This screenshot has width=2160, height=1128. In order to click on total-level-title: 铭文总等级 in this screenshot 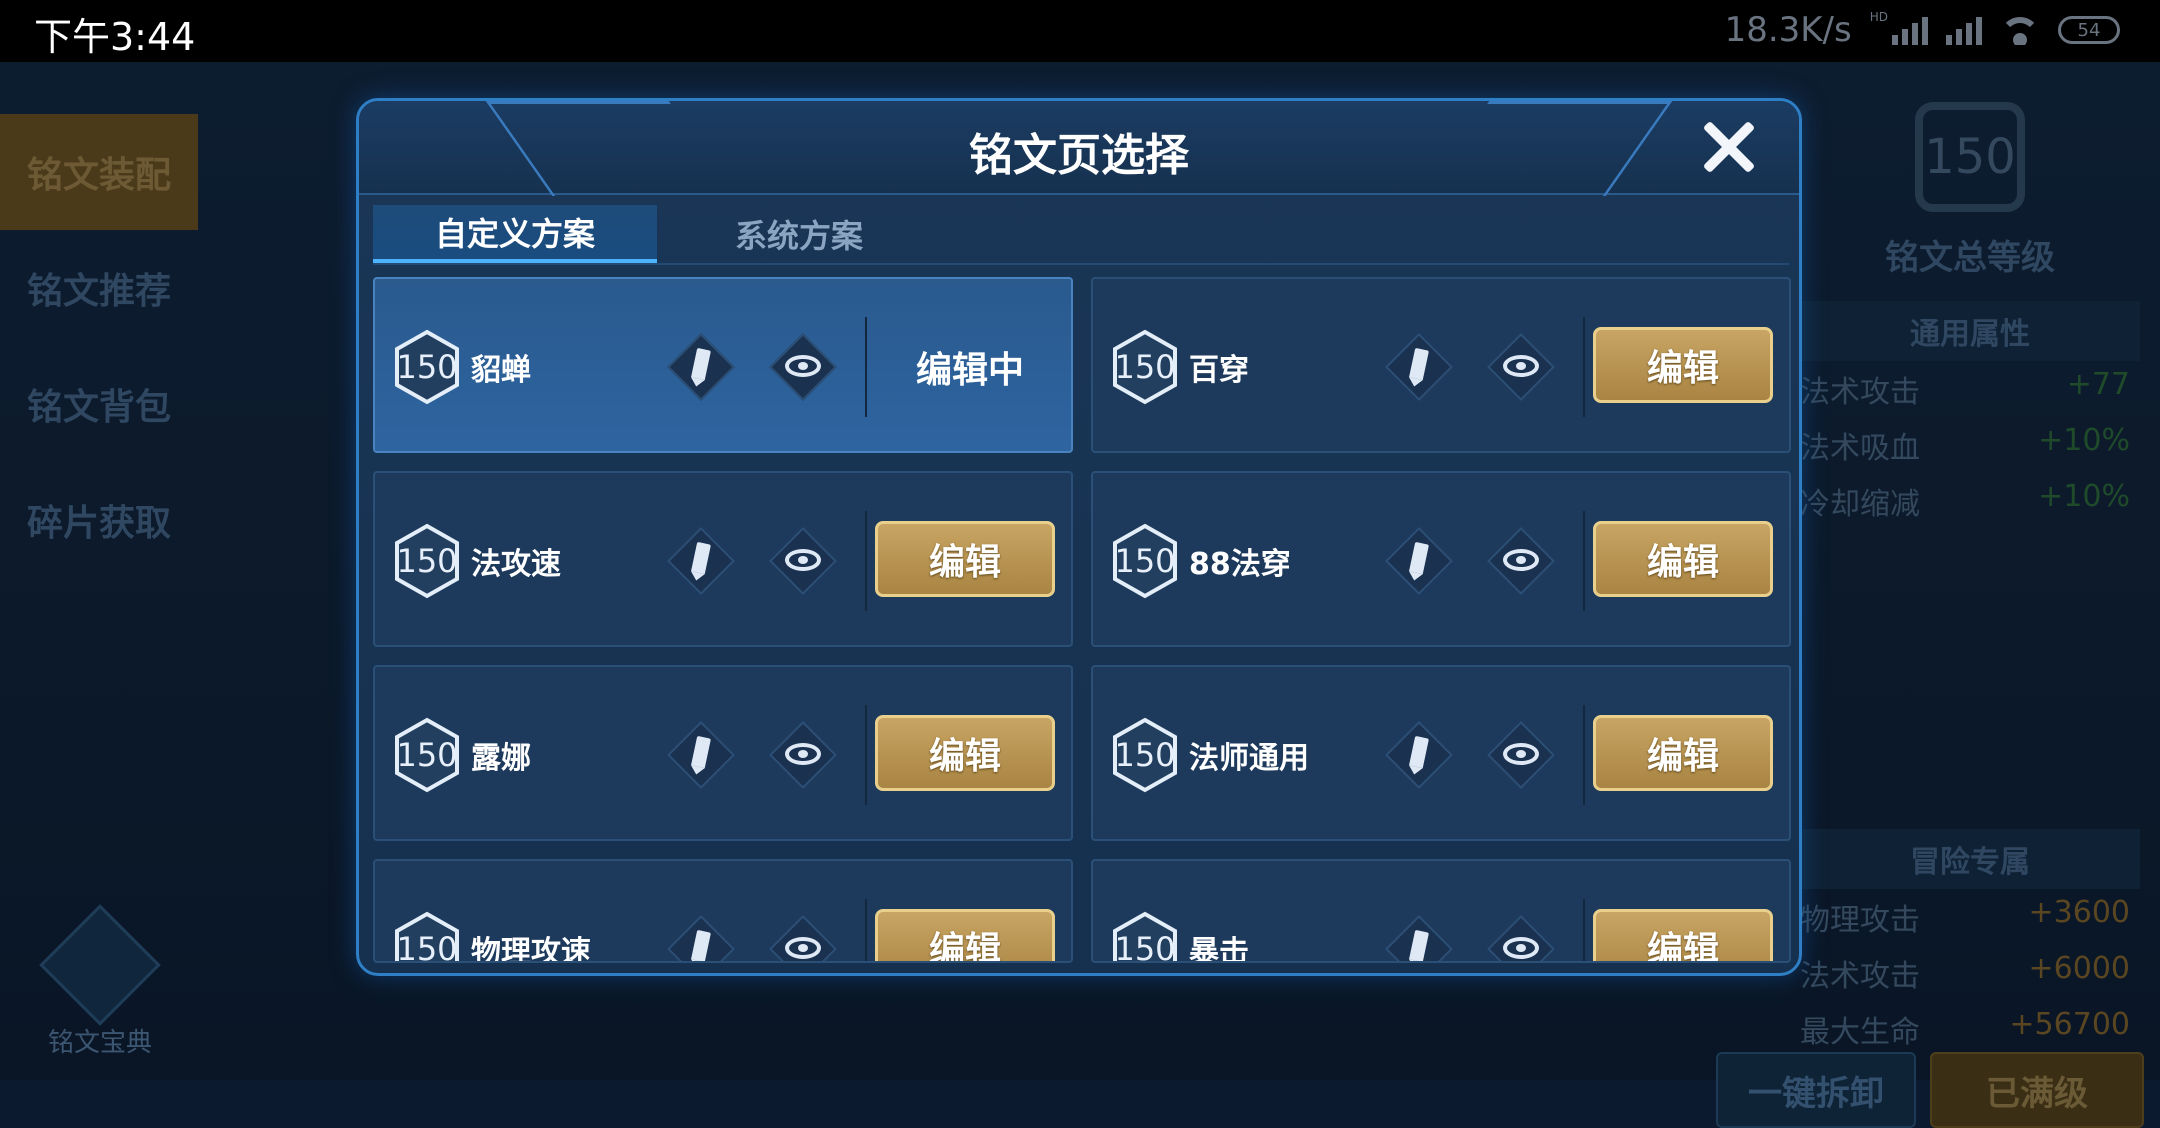, I will do `click(1970, 258)`.